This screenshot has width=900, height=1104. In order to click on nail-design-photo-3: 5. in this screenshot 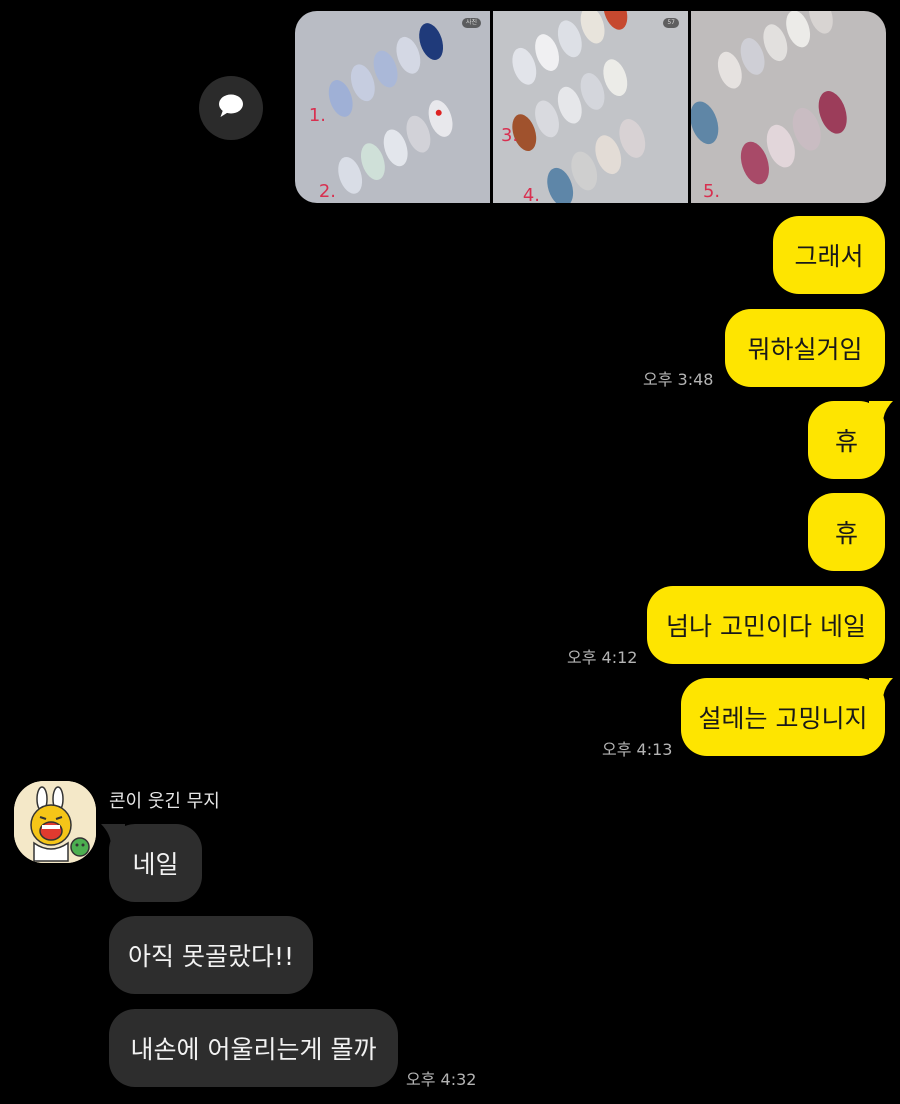, I will do `click(788, 107)`.